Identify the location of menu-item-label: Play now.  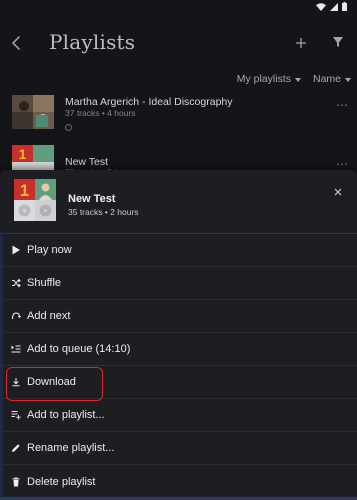
(49, 250).